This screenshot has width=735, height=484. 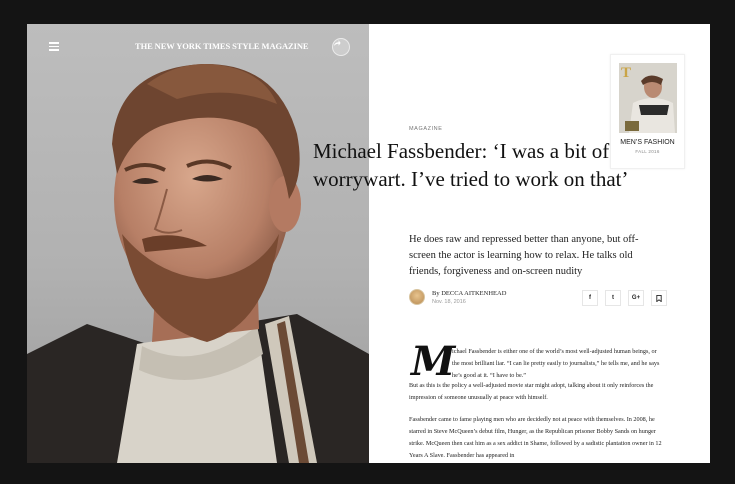 I want to click on magazine-cover-image: T, so click(x=648, y=98).